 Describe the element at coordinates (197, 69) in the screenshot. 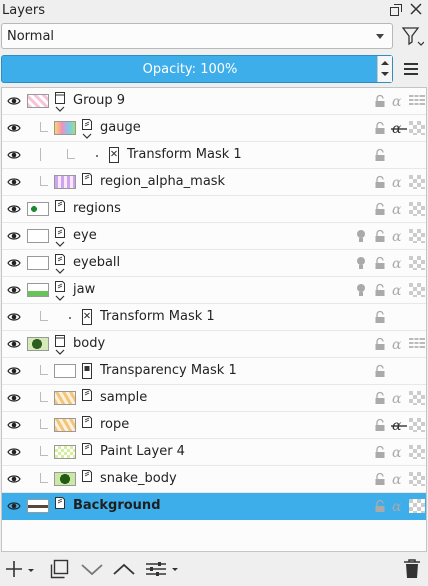

I see `opacity-slider: Opacity: 100%` at that location.